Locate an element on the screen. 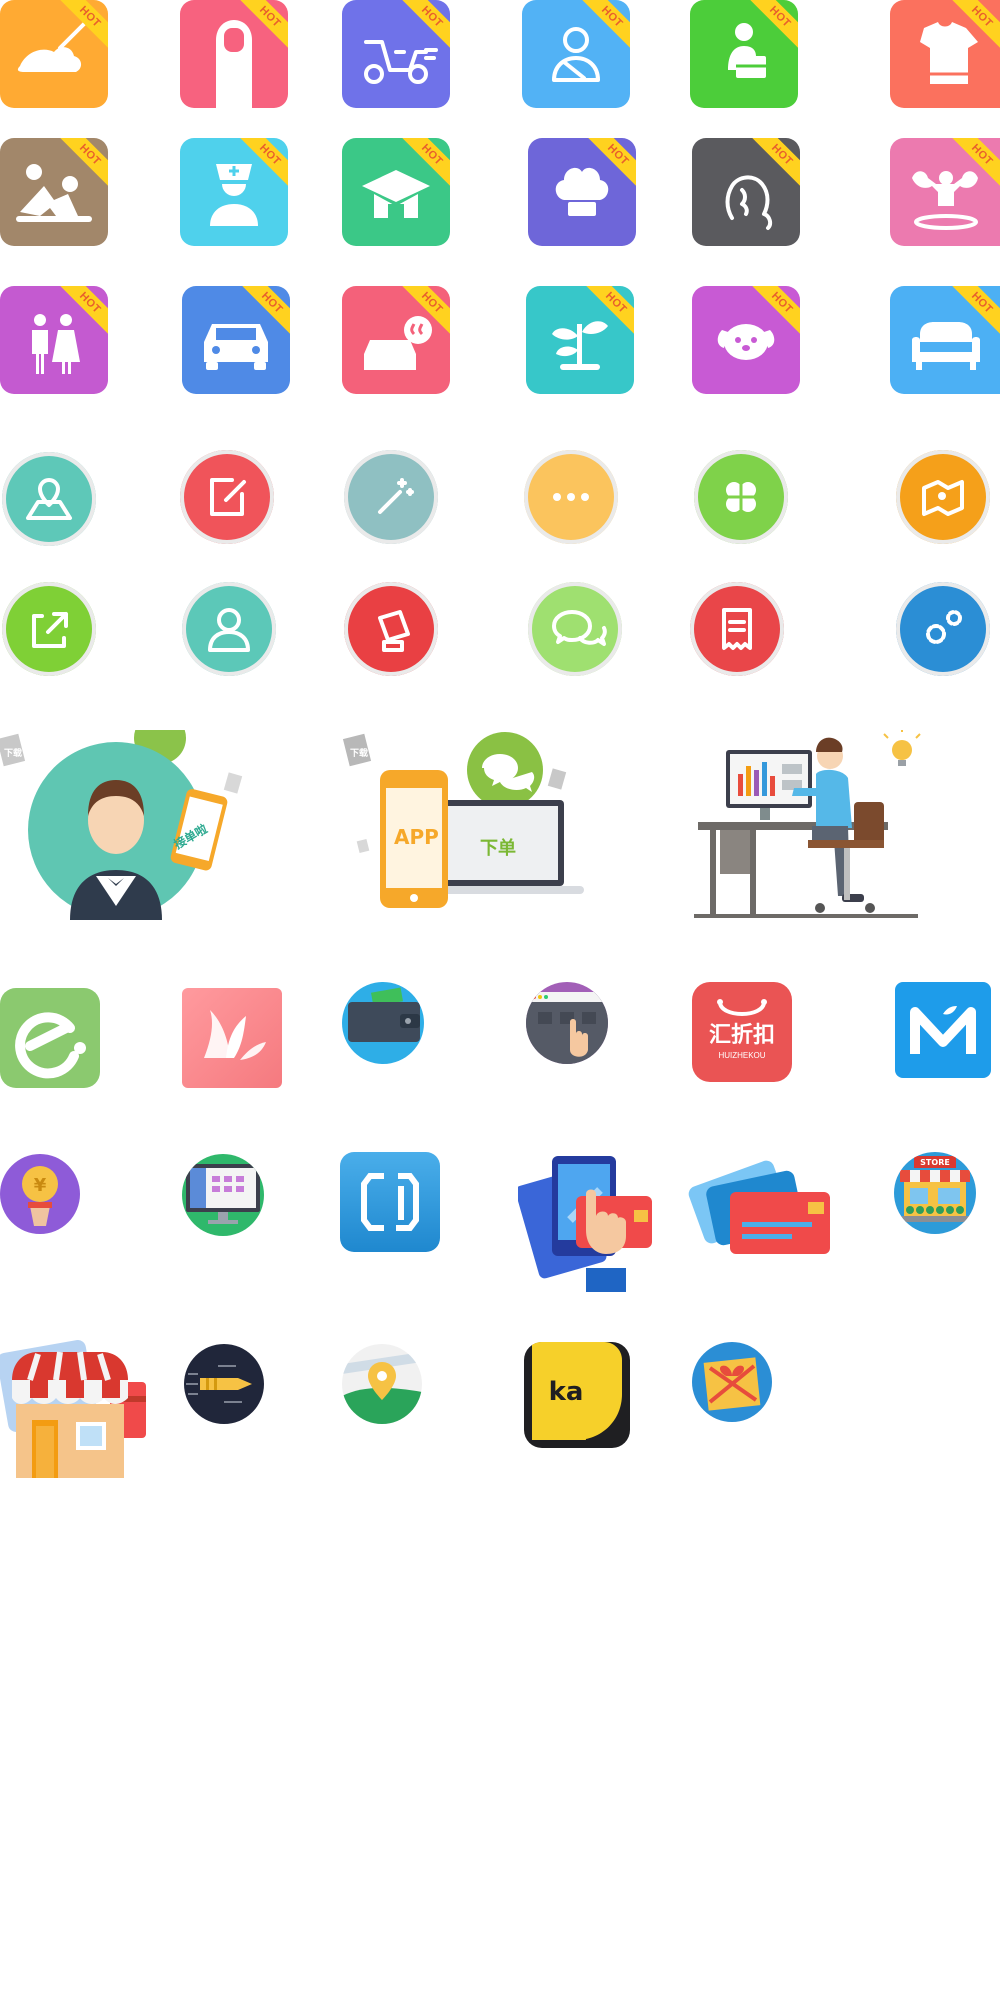  coin-hand-icon: ¥ is located at coordinates (40, 1196).